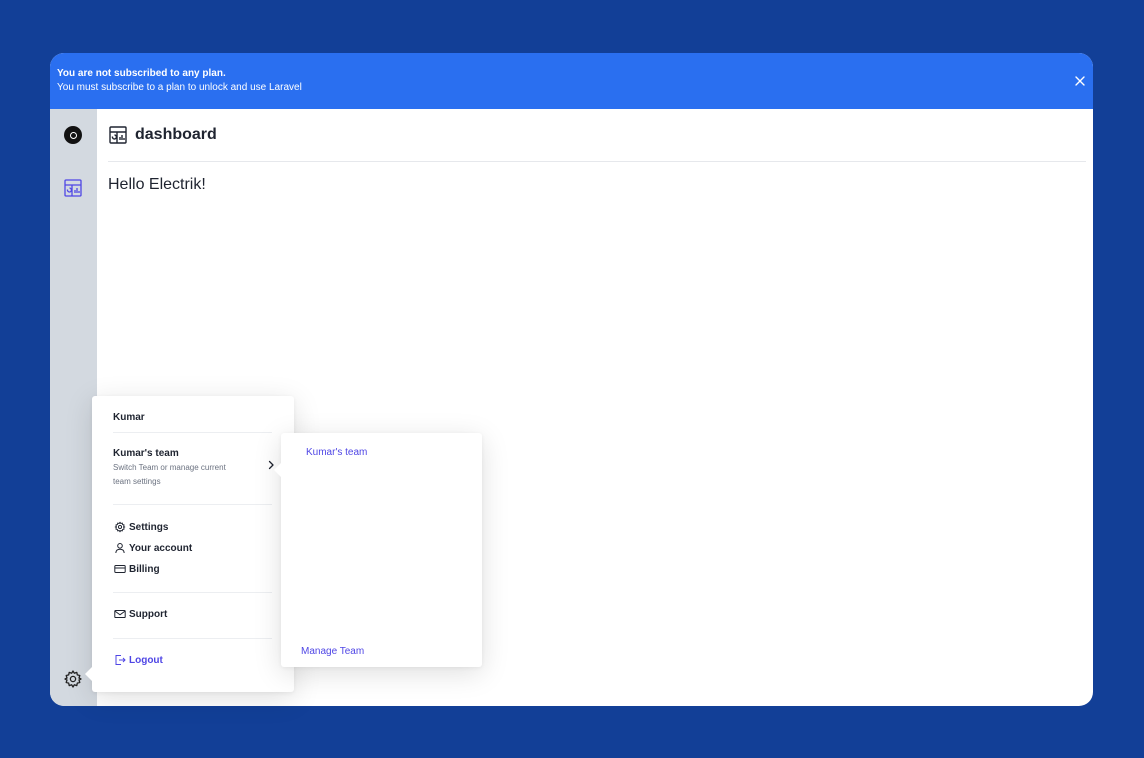  I want to click on logout-icon, so click(120, 660).